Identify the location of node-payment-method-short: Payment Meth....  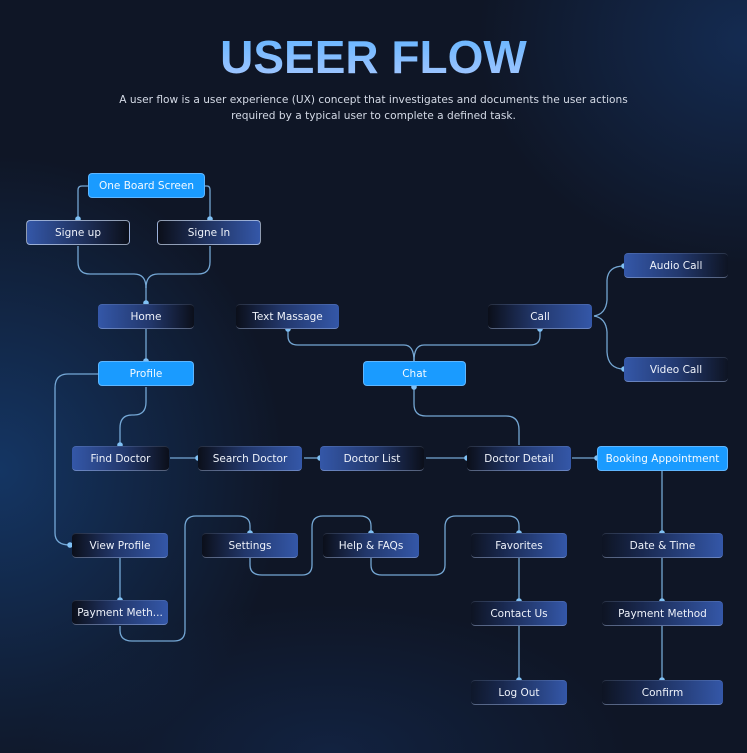
(120, 612).